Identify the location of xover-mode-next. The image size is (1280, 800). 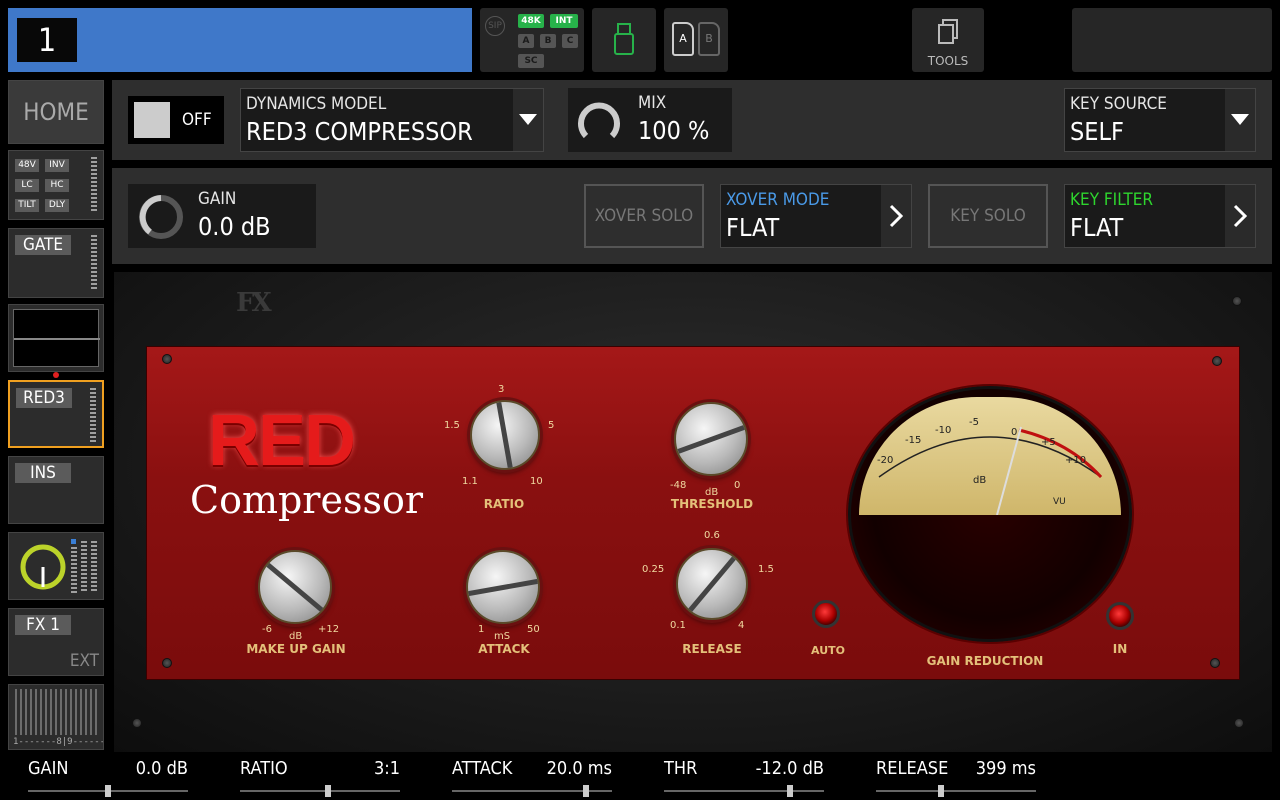
(896, 216).